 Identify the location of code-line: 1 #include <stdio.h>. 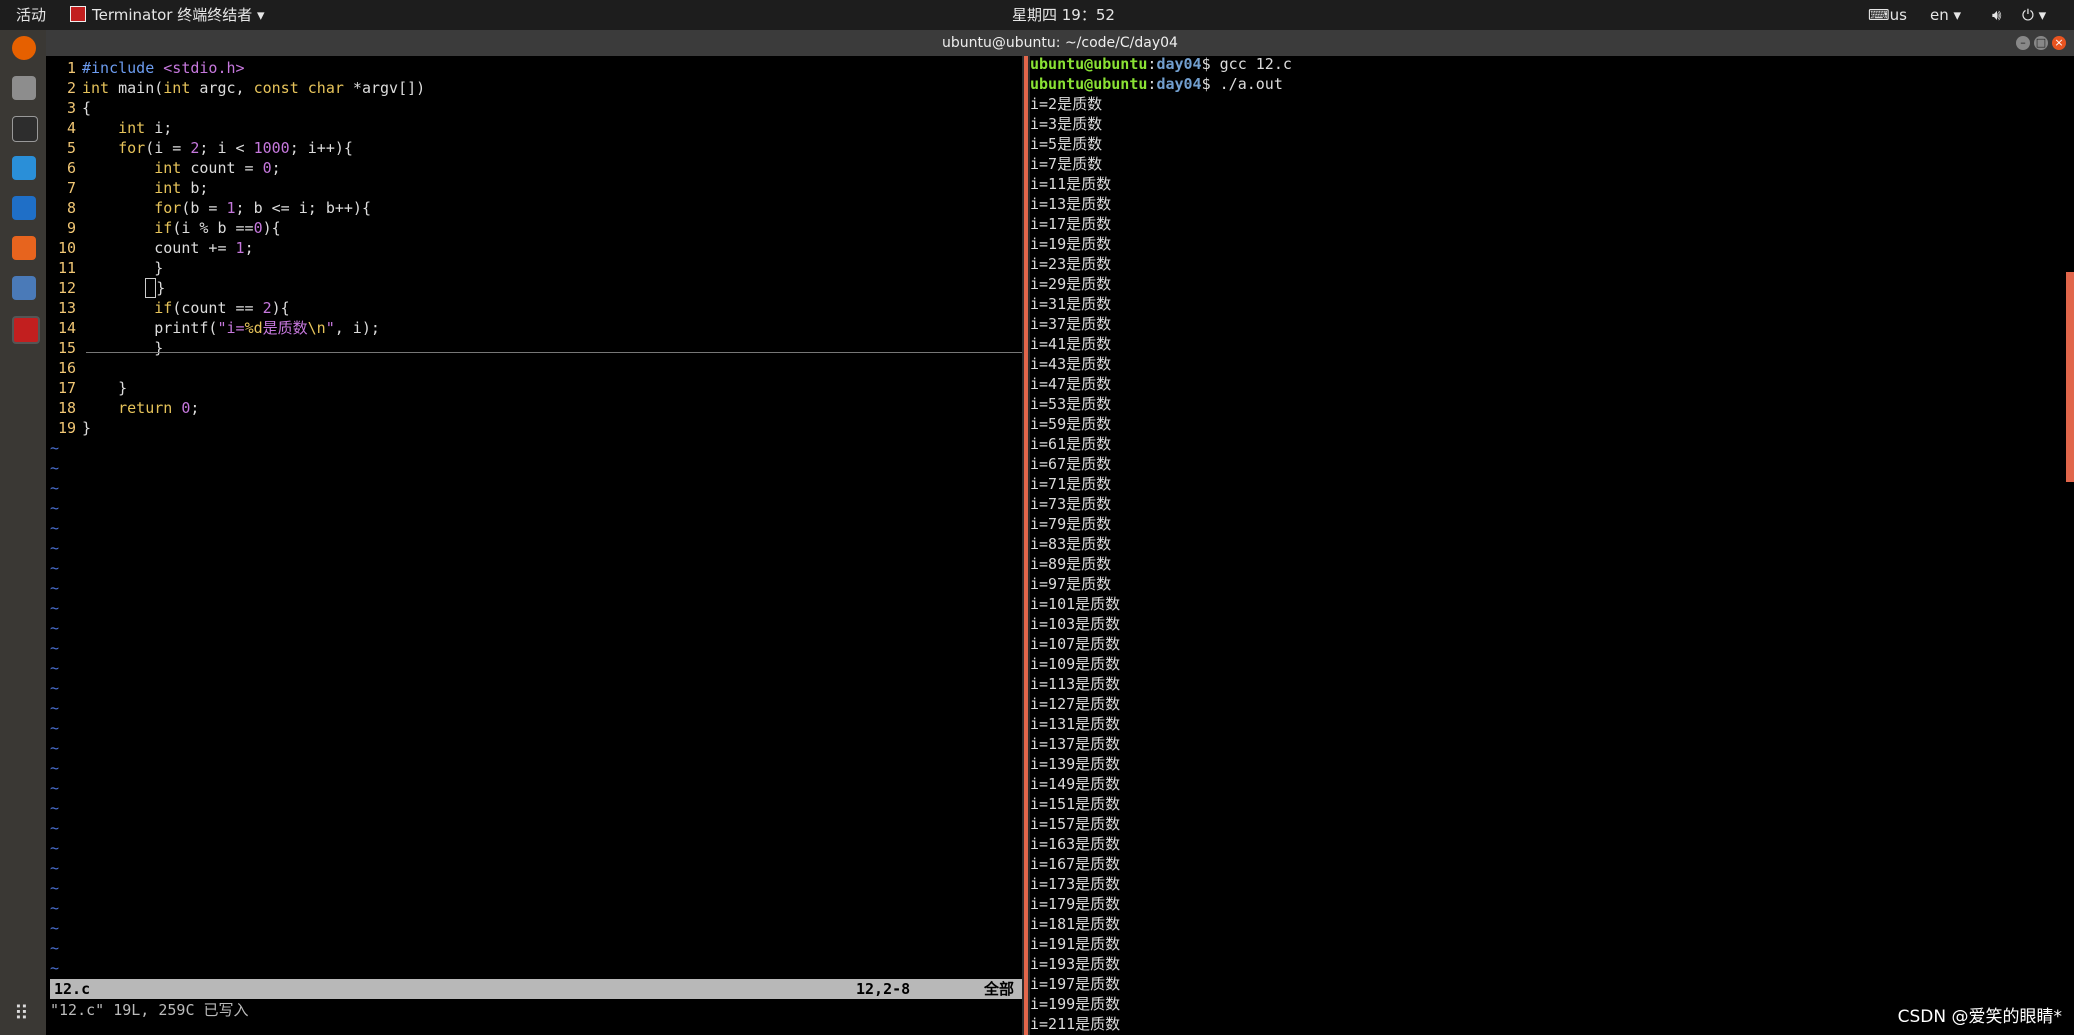
(235, 68).